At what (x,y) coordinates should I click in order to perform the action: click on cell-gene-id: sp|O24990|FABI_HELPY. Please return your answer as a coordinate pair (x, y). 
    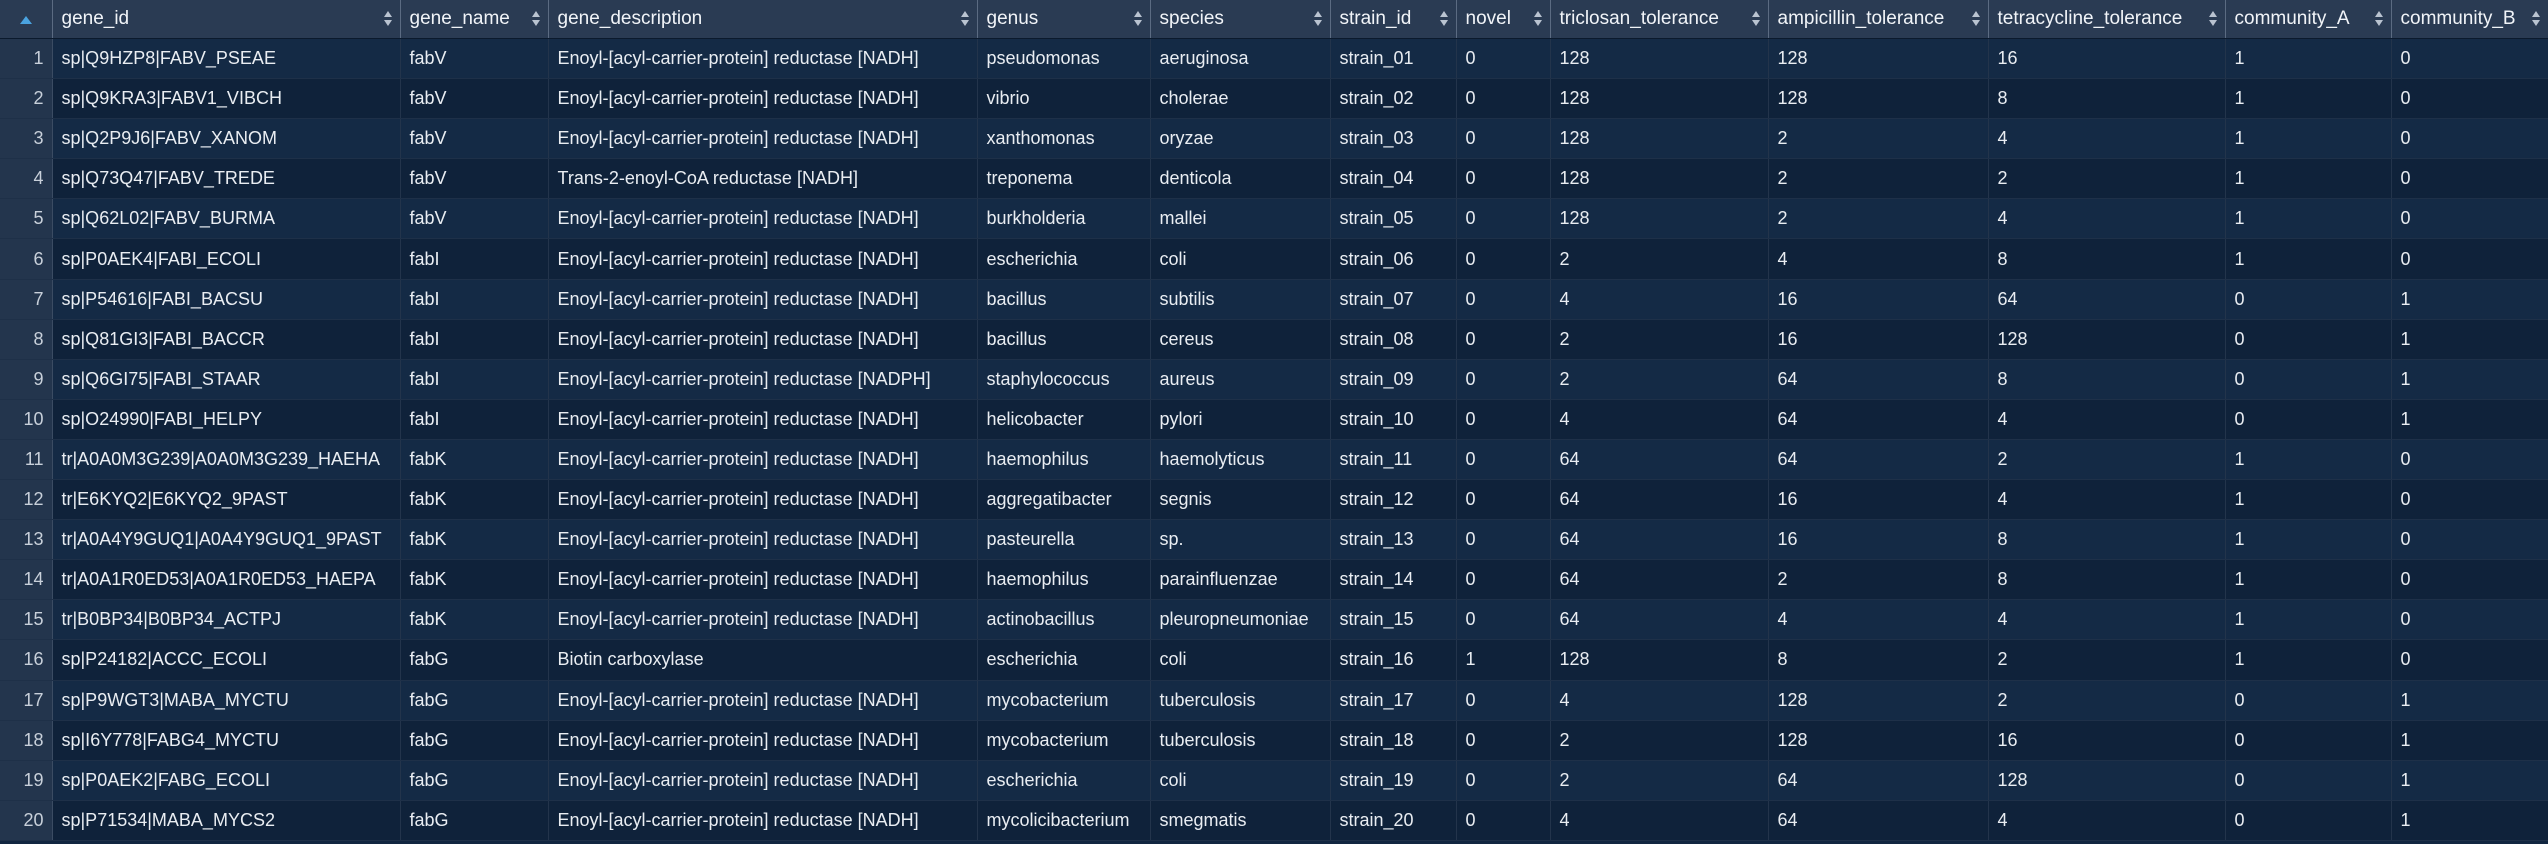
    Looking at the image, I should click on (226, 419).